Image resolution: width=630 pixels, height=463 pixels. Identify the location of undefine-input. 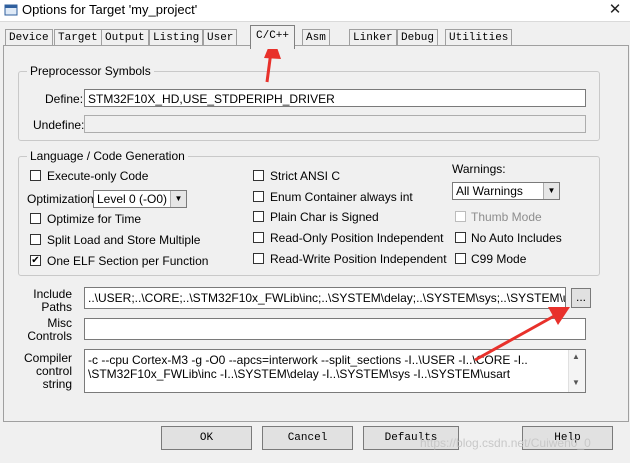
(335, 124).